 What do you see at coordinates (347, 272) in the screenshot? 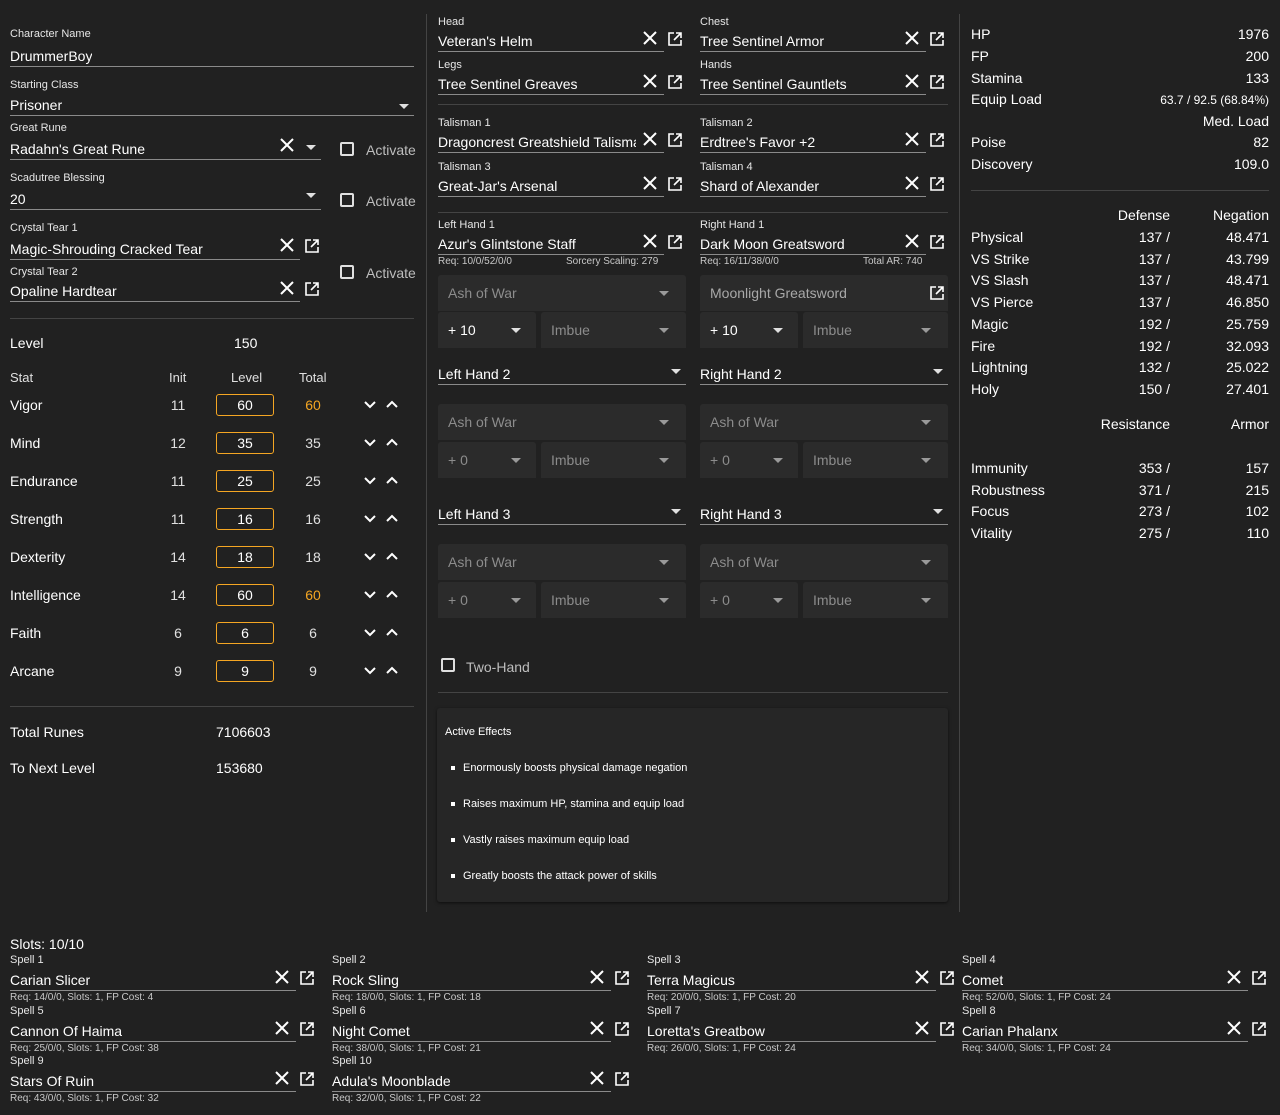
I see `crystal-tear-activate-checkbox` at bounding box center [347, 272].